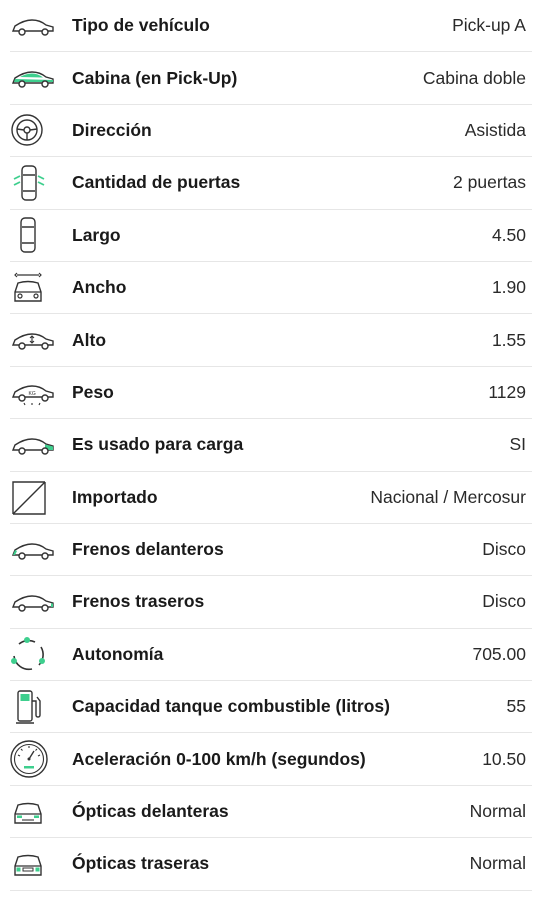 The image size is (546, 924). What do you see at coordinates (271, 26) in the screenshot?
I see `spec-row-vehicle-type: Tipo de vehículo Pick-up A` at bounding box center [271, 26].